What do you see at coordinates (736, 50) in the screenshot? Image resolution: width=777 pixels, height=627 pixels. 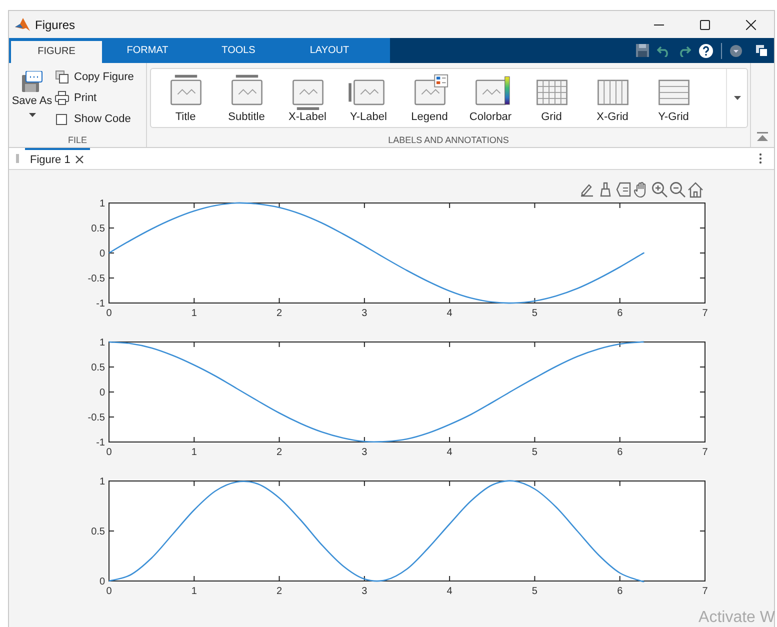 I see `dropdown-icon` at bounding box center [736, 50].